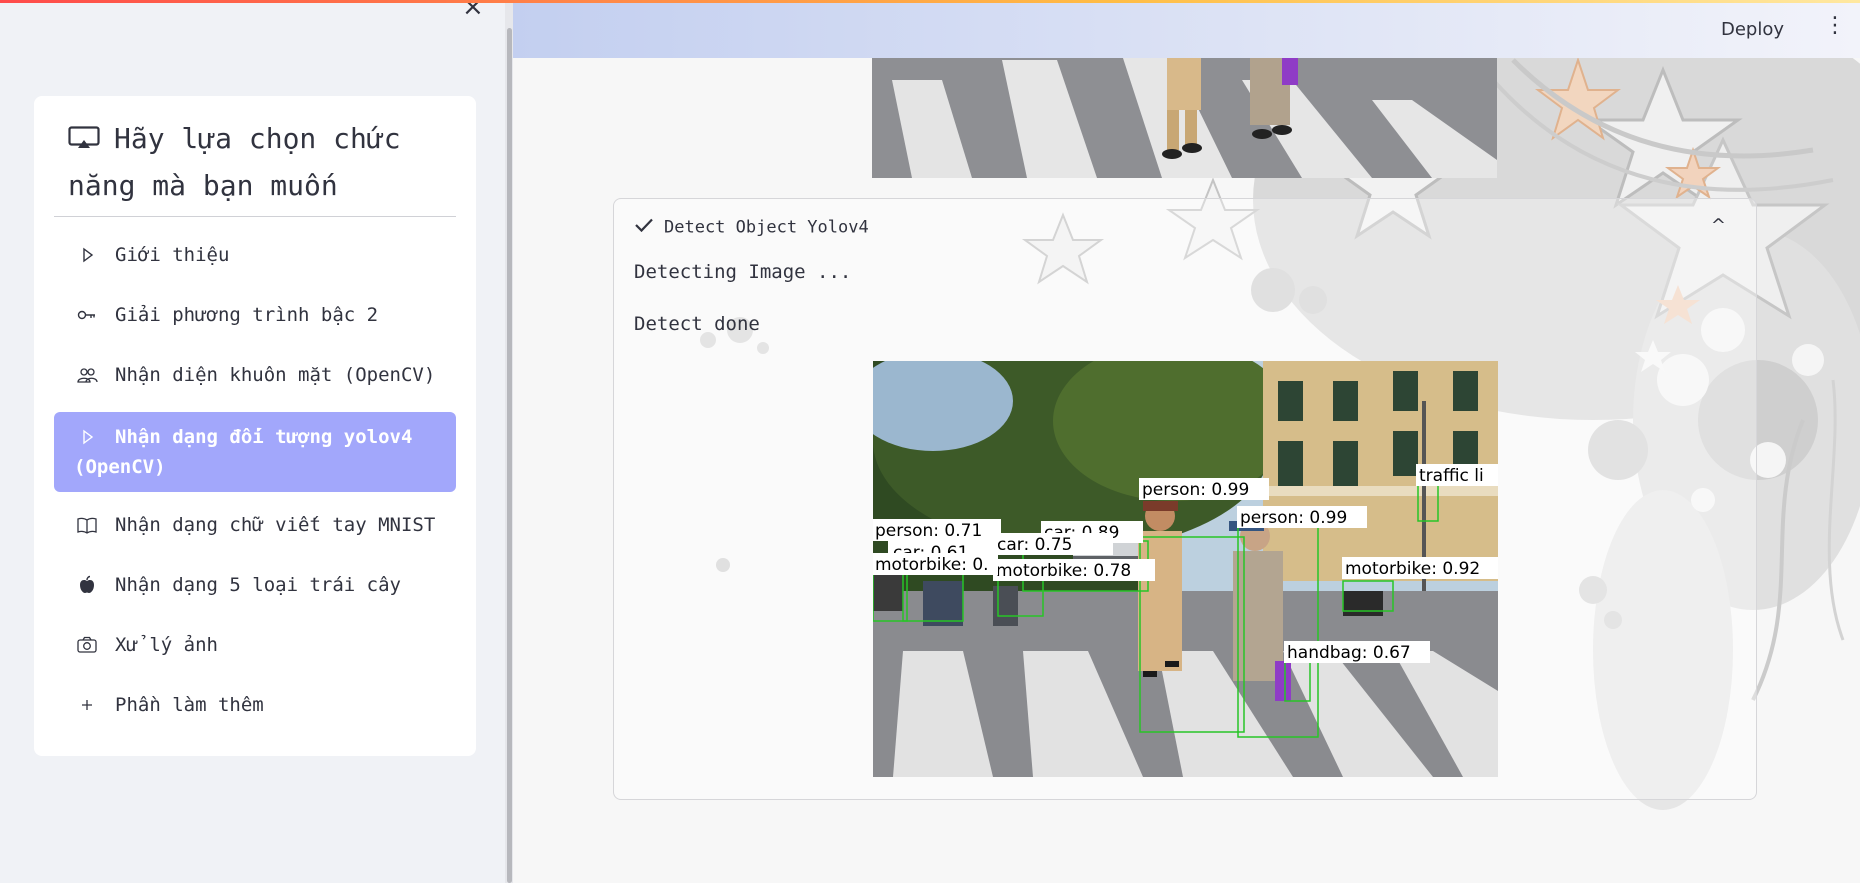 The width and height of the screenshot is (1860, 883). What do you see at coordinates (473, 10) in the screenshot?
I see `close-icon: ×` at bounding box center [473, 10].